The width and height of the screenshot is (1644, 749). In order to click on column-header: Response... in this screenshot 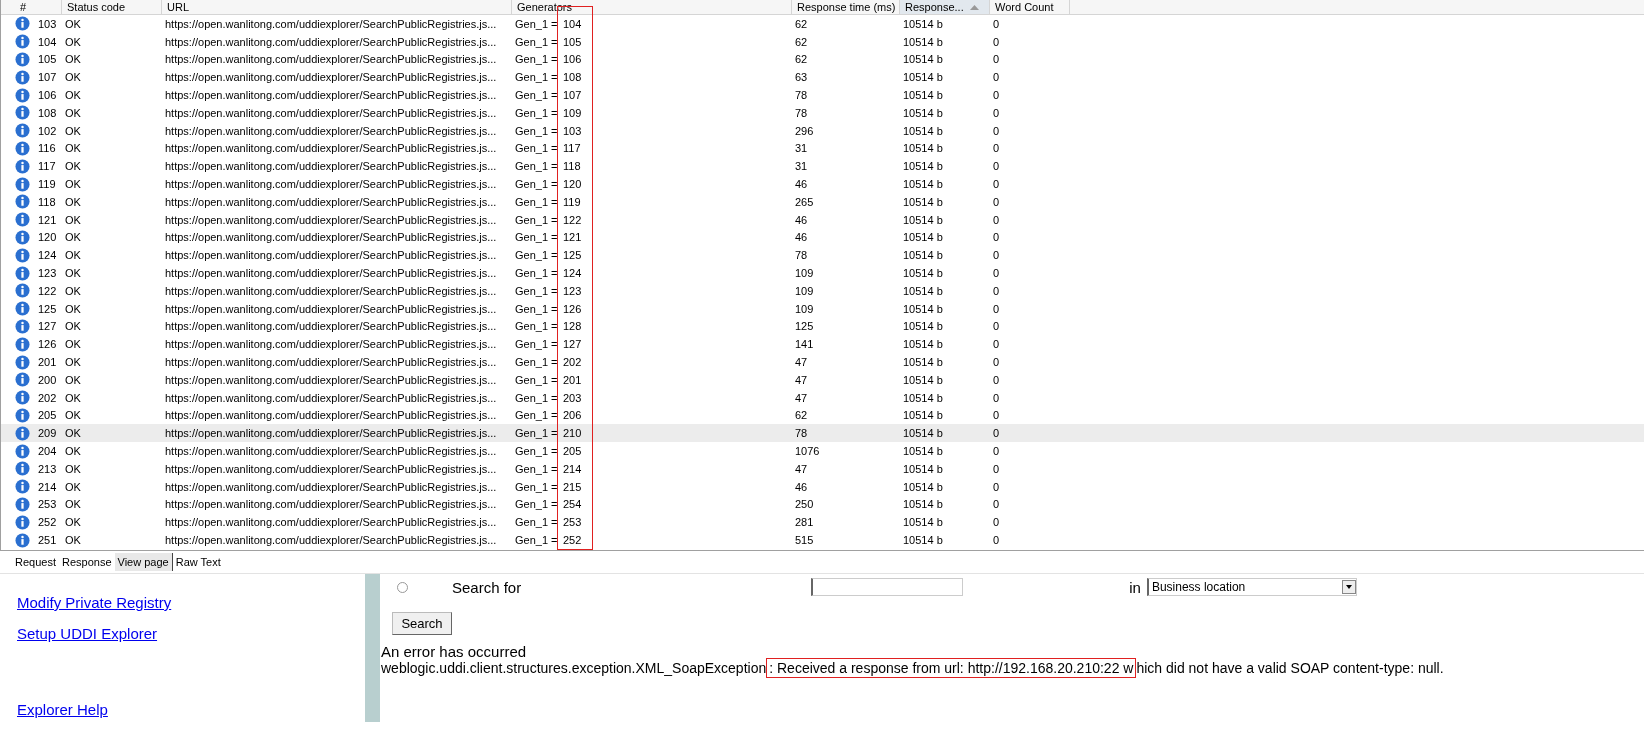, I will do `click(934, 7)`.